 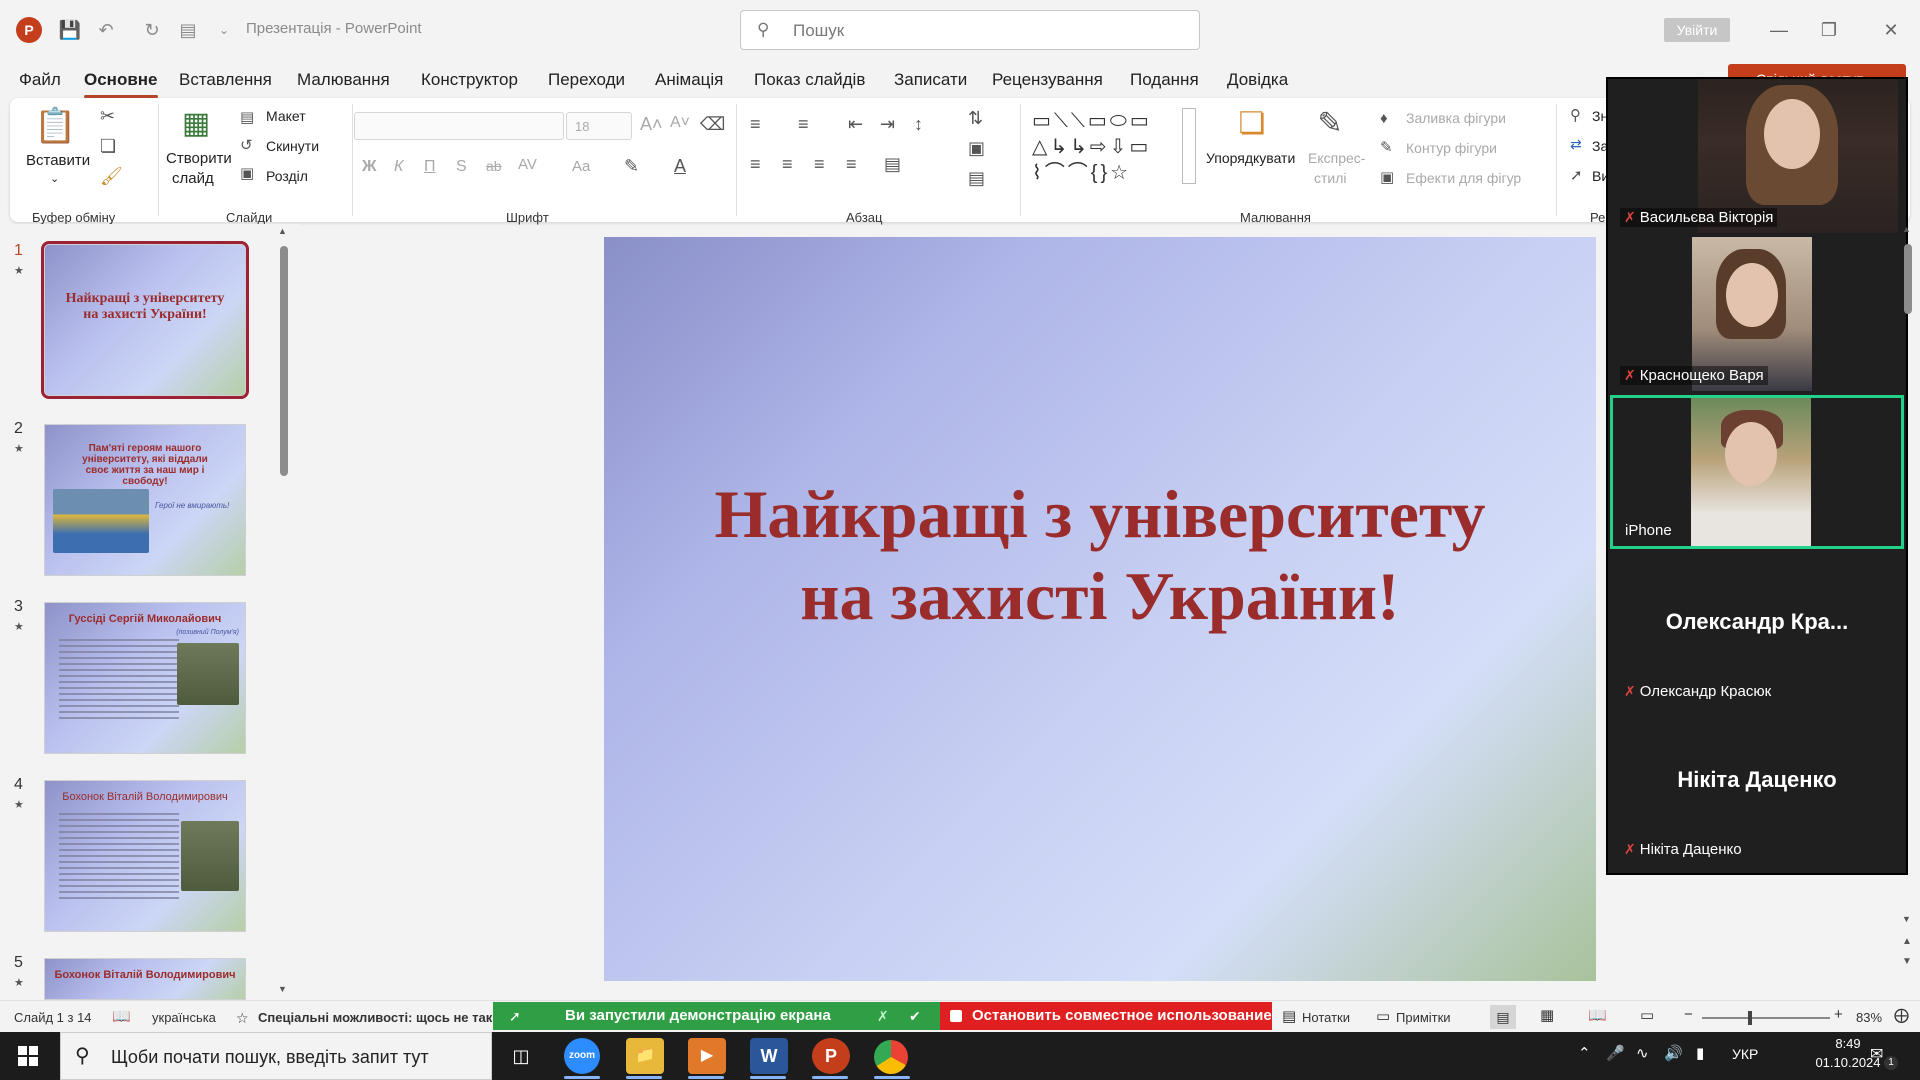 What do you see at coordinates (376, 1017) in the screenshot?
I see `accessibility-status: Спеціальні можливості: щось не так` at bounding box center [376, 1017].